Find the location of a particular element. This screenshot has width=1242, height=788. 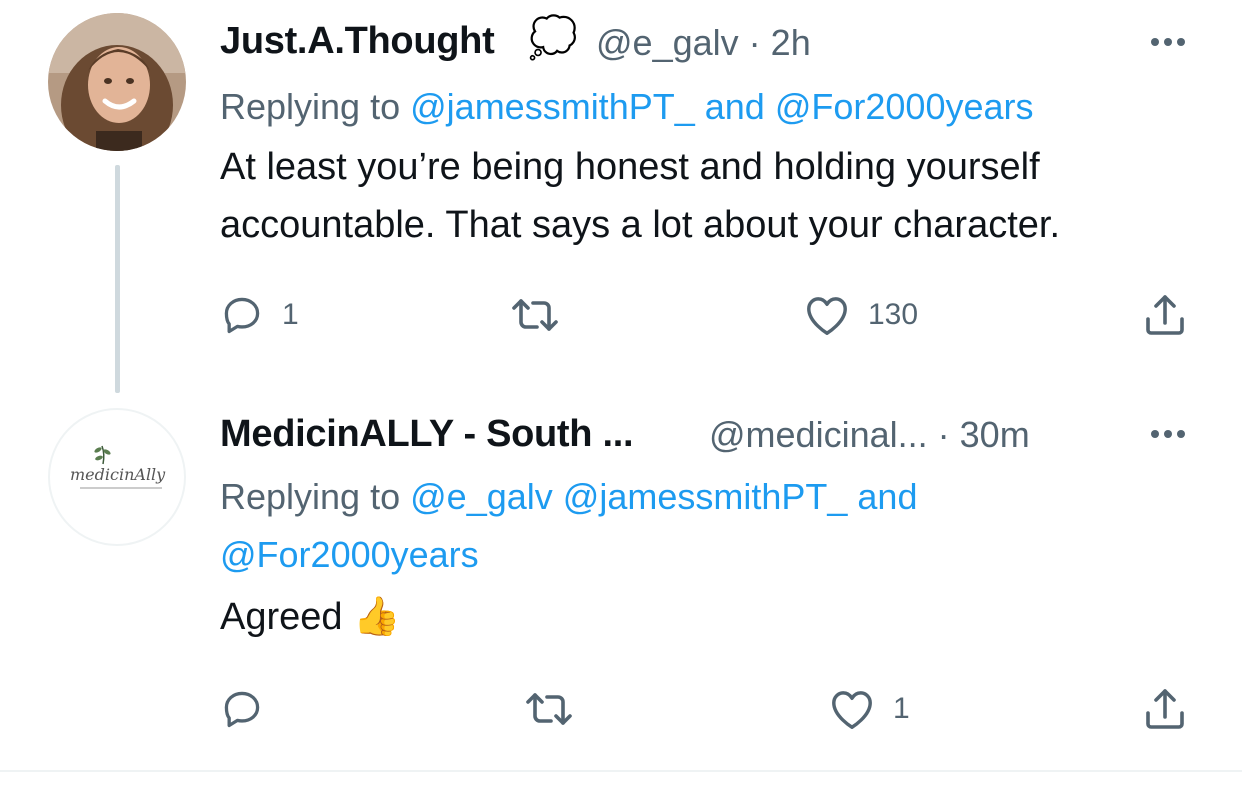

thumbs-up-emoji: 👍 is located at coordinates (377, 617).